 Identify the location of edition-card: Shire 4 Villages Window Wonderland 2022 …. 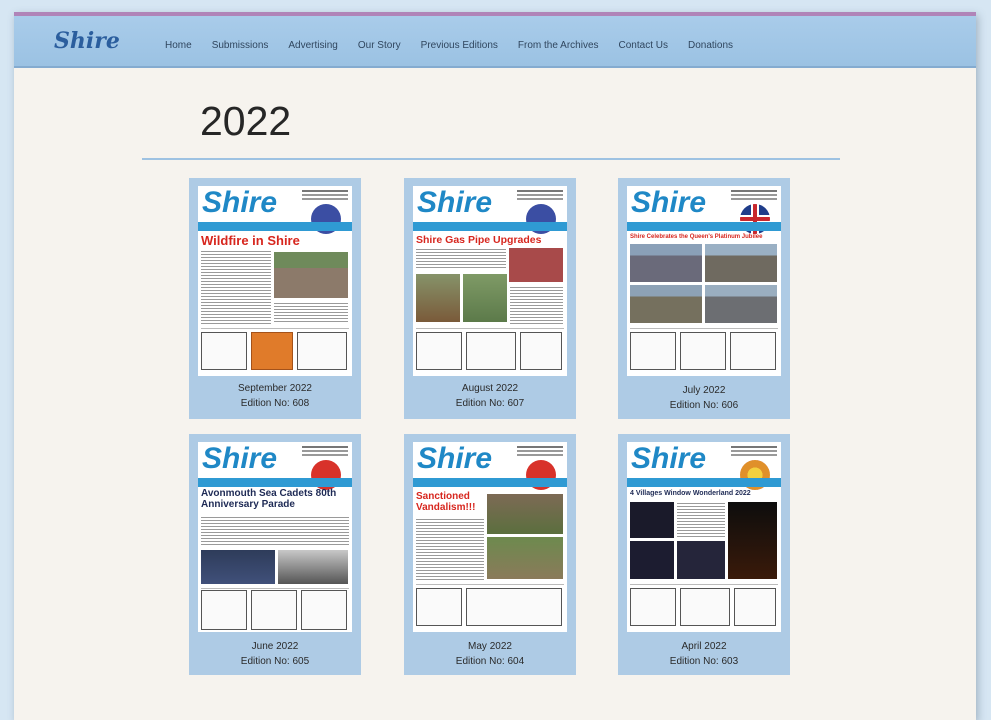
(704, 554).